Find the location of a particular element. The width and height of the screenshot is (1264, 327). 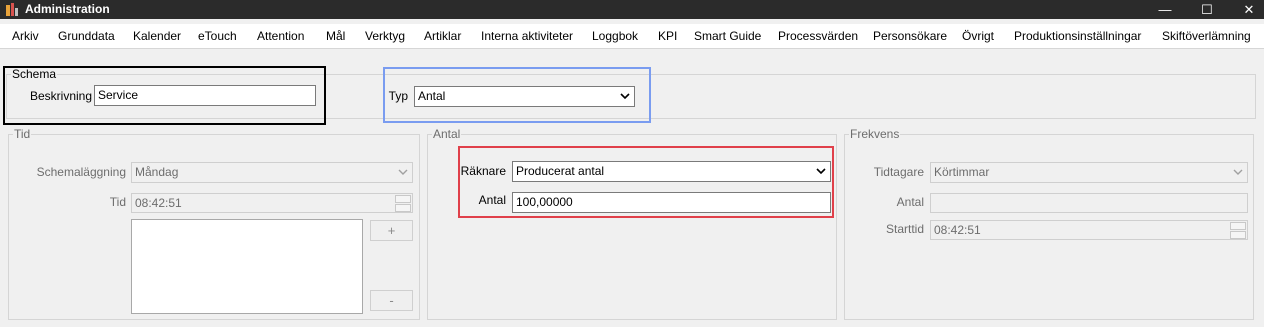

menu-interna-aktiviteter: Interna aktiviteter is located at coordinates (527, 36).